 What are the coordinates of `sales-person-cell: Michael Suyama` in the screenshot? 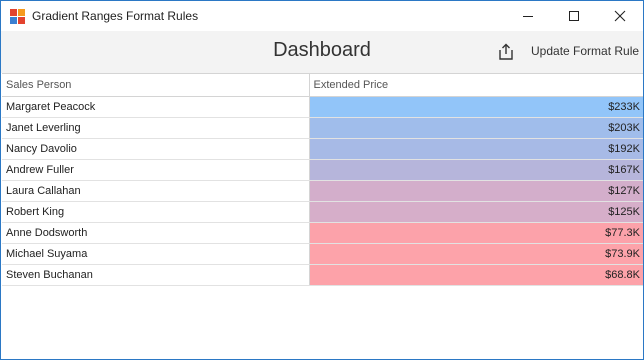 It's located at (156, 254).